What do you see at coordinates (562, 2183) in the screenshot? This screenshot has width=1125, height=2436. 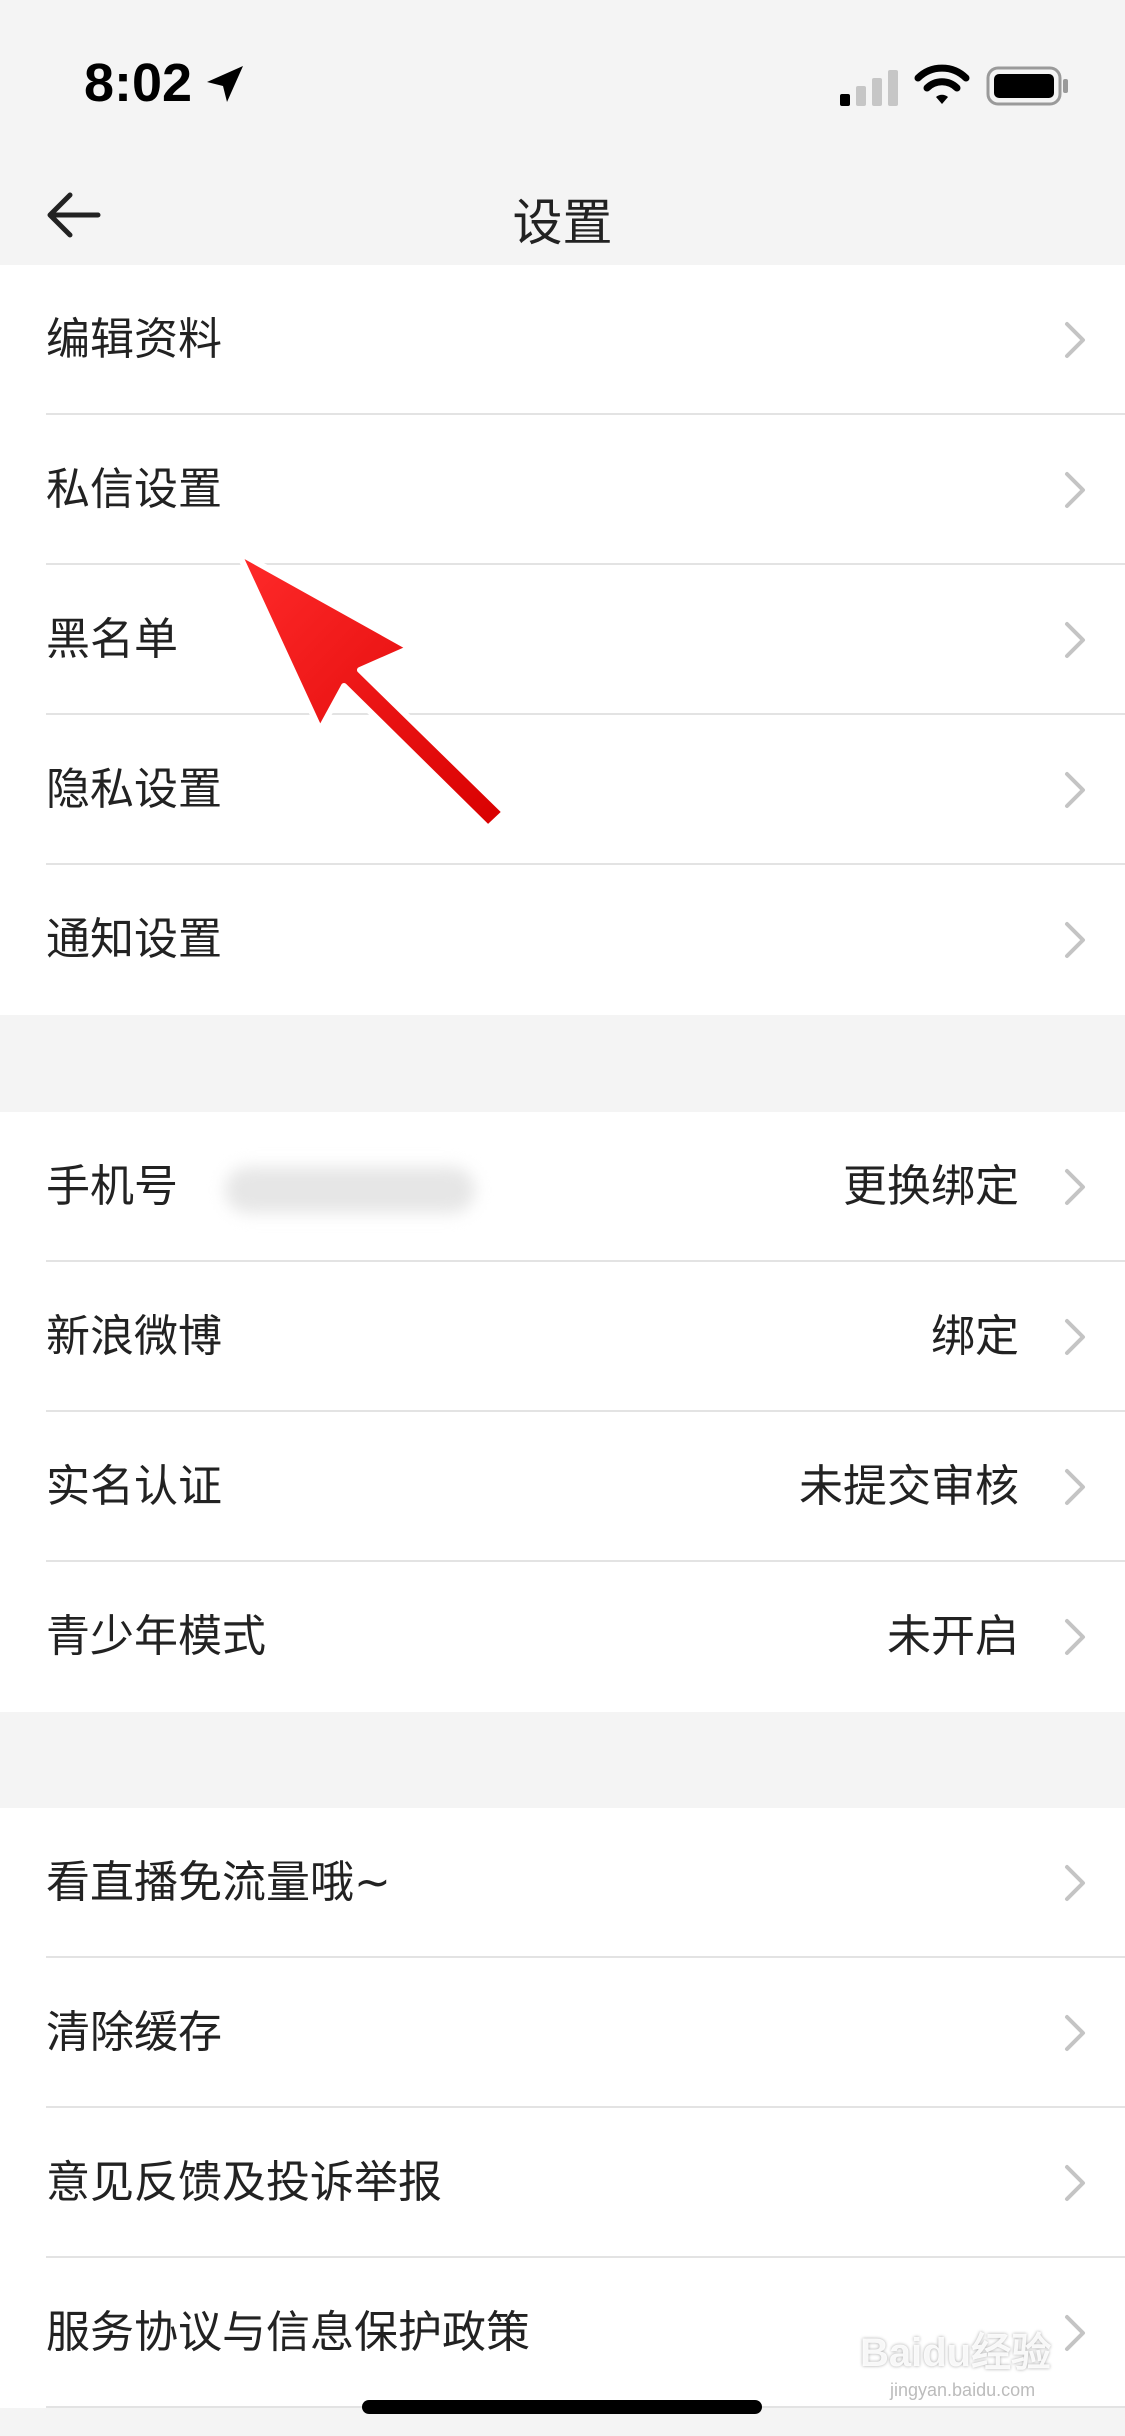 I see `row-feedback-report: 意见反馈及投诉举报` at bounding box center [562, 2183].